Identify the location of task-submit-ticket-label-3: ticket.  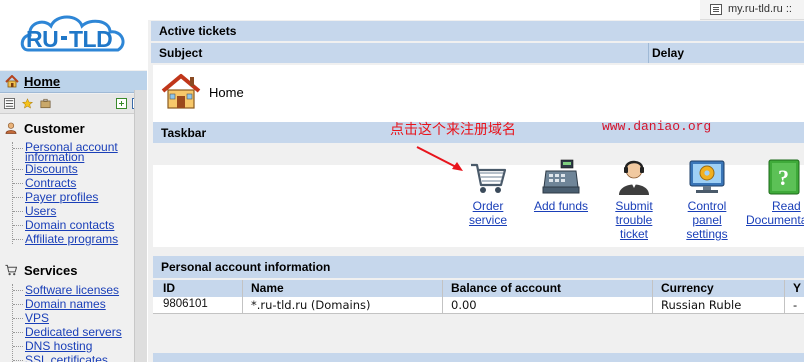
(633, 234).